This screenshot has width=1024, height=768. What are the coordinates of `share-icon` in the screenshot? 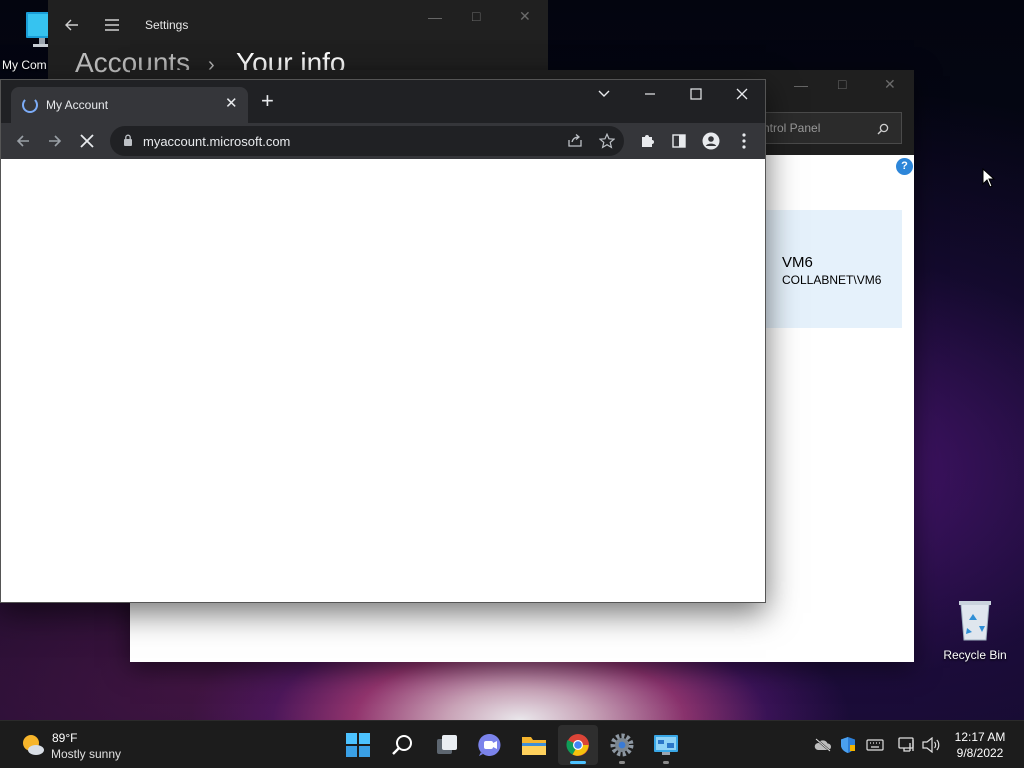 It's located at (575, 141).